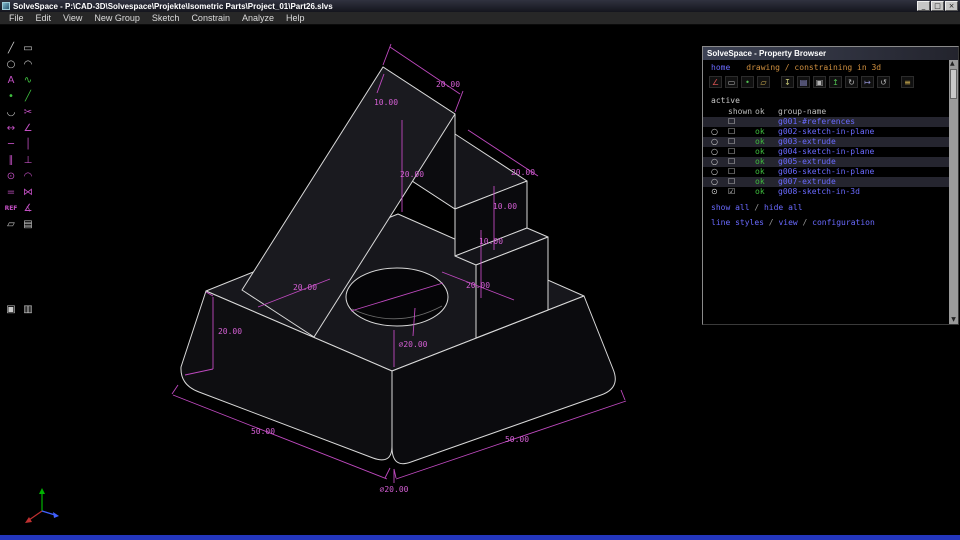 This screenshot has width=960, height=540. What do you see at coordinates (44, 18) in the screenshot?
I see `menu-edit: Edit` at bounding box center [44, 18].